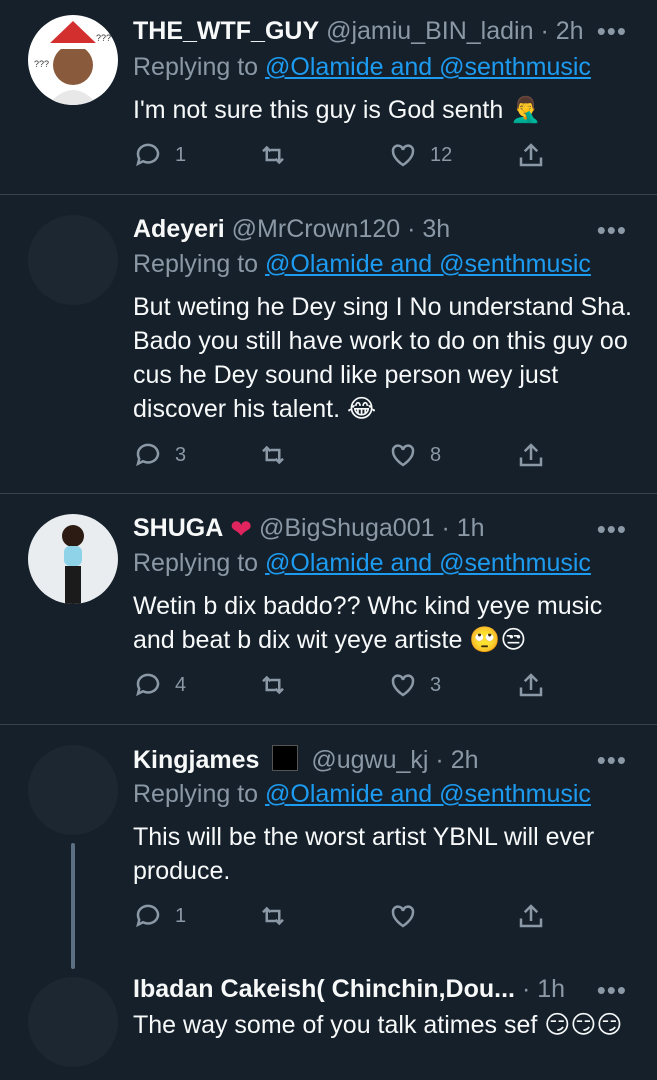 The image size is (657, 1080). What do you see at coordinates (441, 154) in the screenshot?
I see `like-count: 12` at bounding box center [441, 154].